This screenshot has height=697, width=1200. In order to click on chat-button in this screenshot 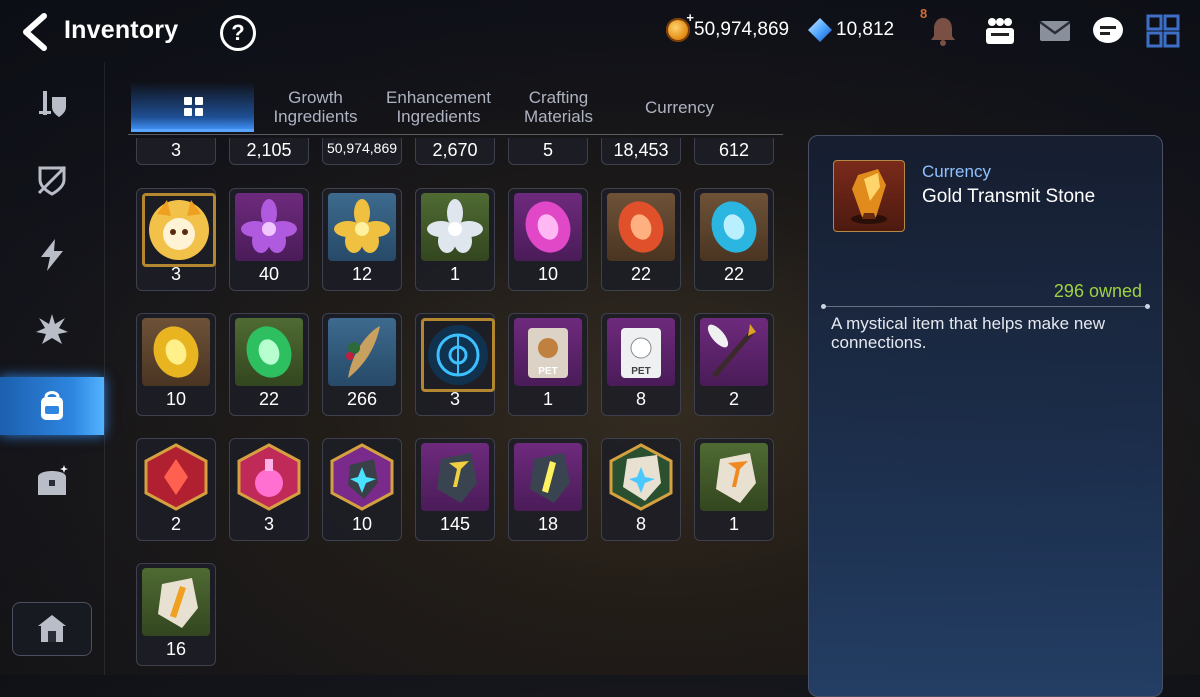, I will do `click(1108, 31)`.